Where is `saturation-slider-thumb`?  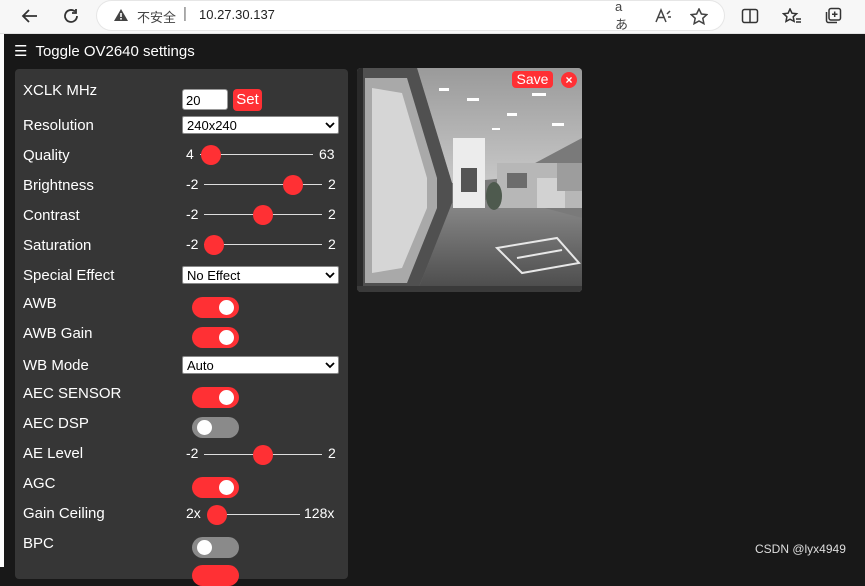 saturation-slider-thumb is located at coordinates (214, 245).